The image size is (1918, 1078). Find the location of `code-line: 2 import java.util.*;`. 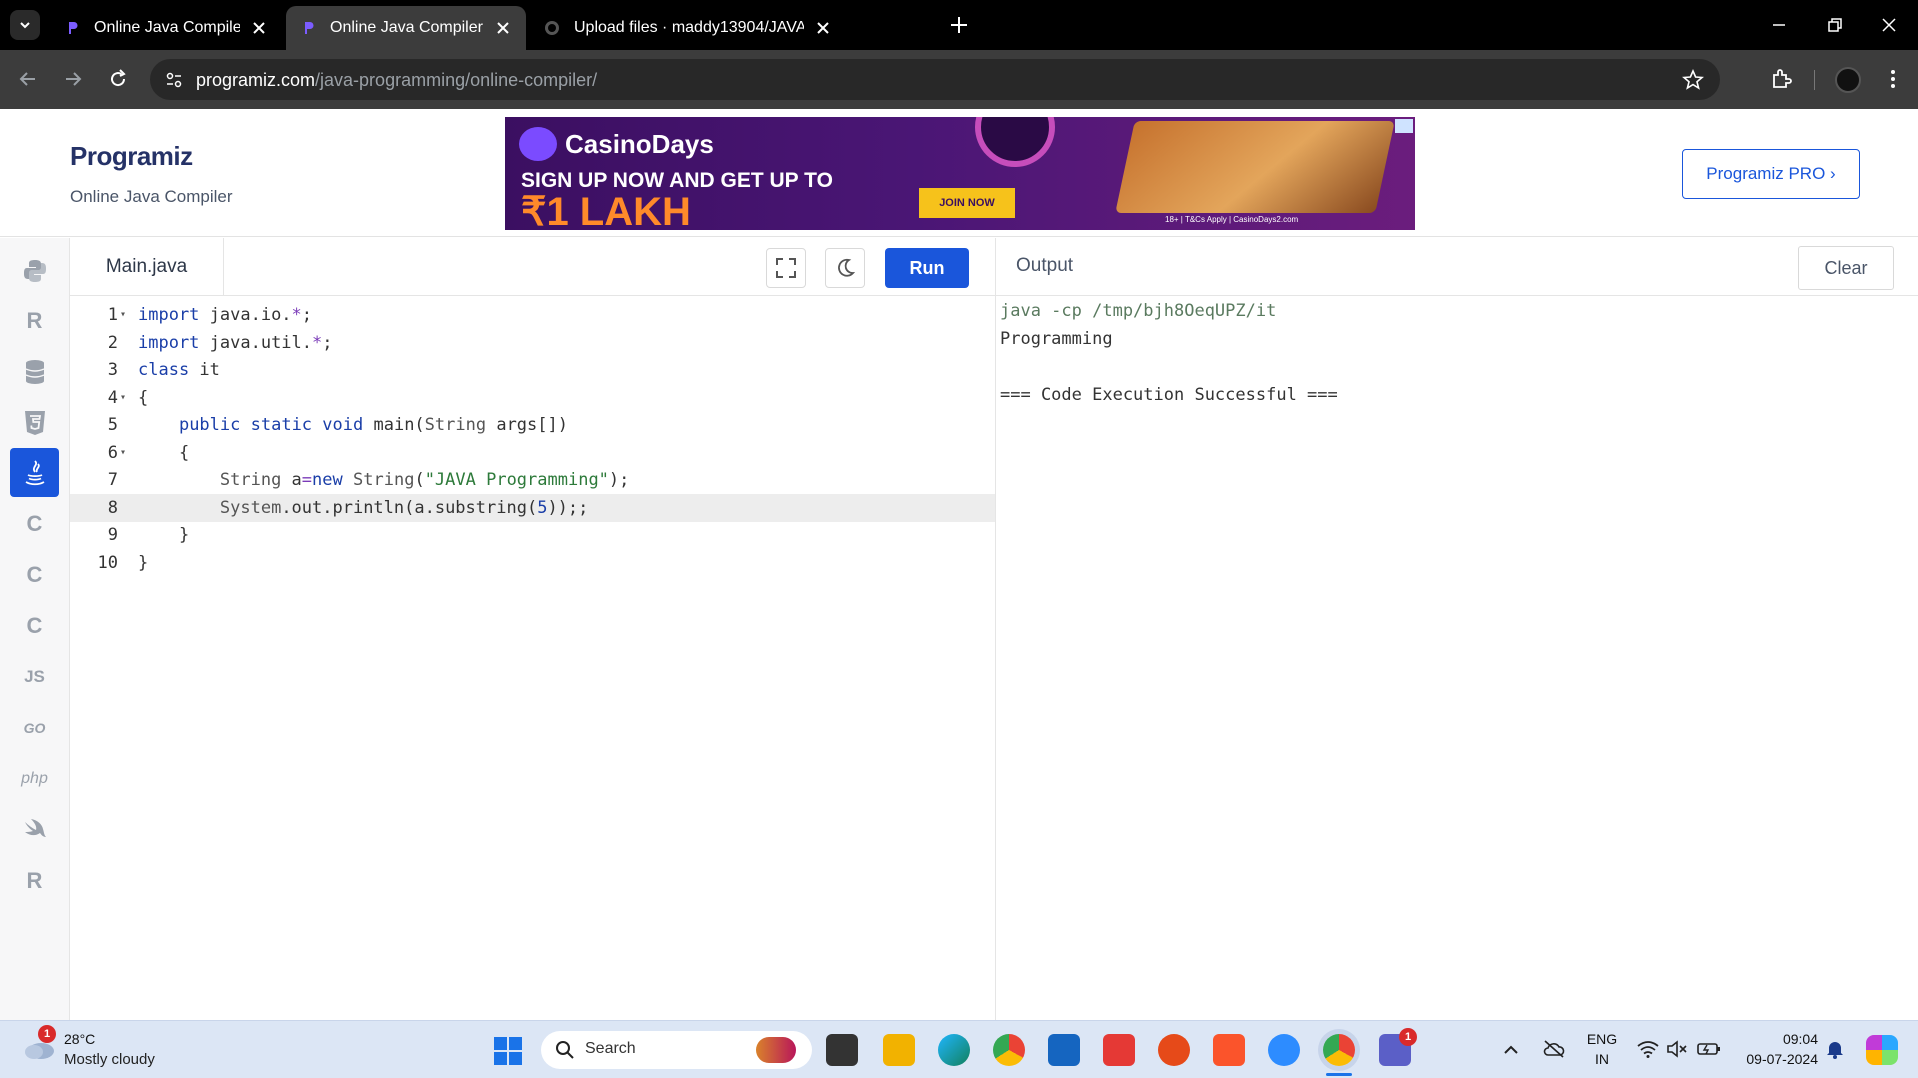

code-line: 2 import java.util.*; is located at coordinates (532, 343).